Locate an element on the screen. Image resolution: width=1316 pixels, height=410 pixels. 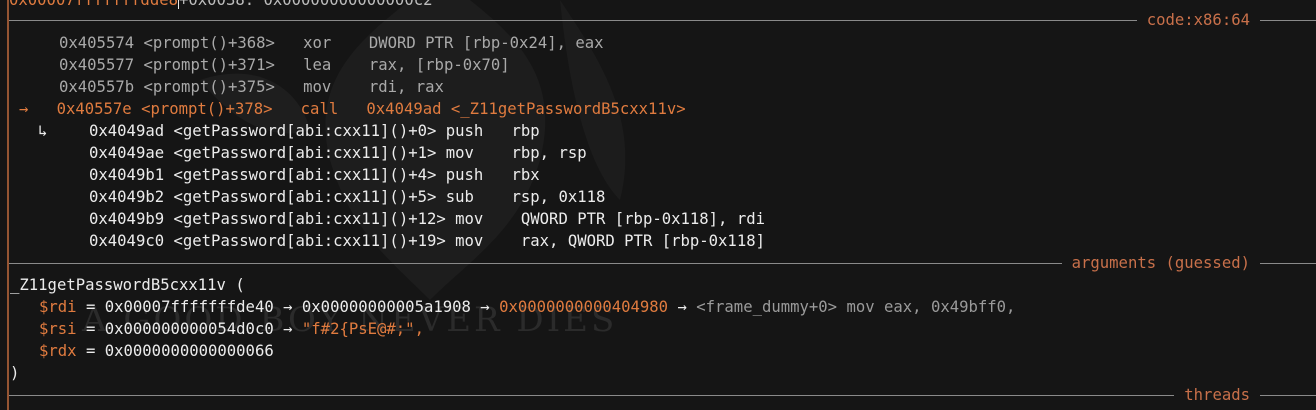
string-value: "f#2{PsE@#;", is located at coordinates (362, 329).